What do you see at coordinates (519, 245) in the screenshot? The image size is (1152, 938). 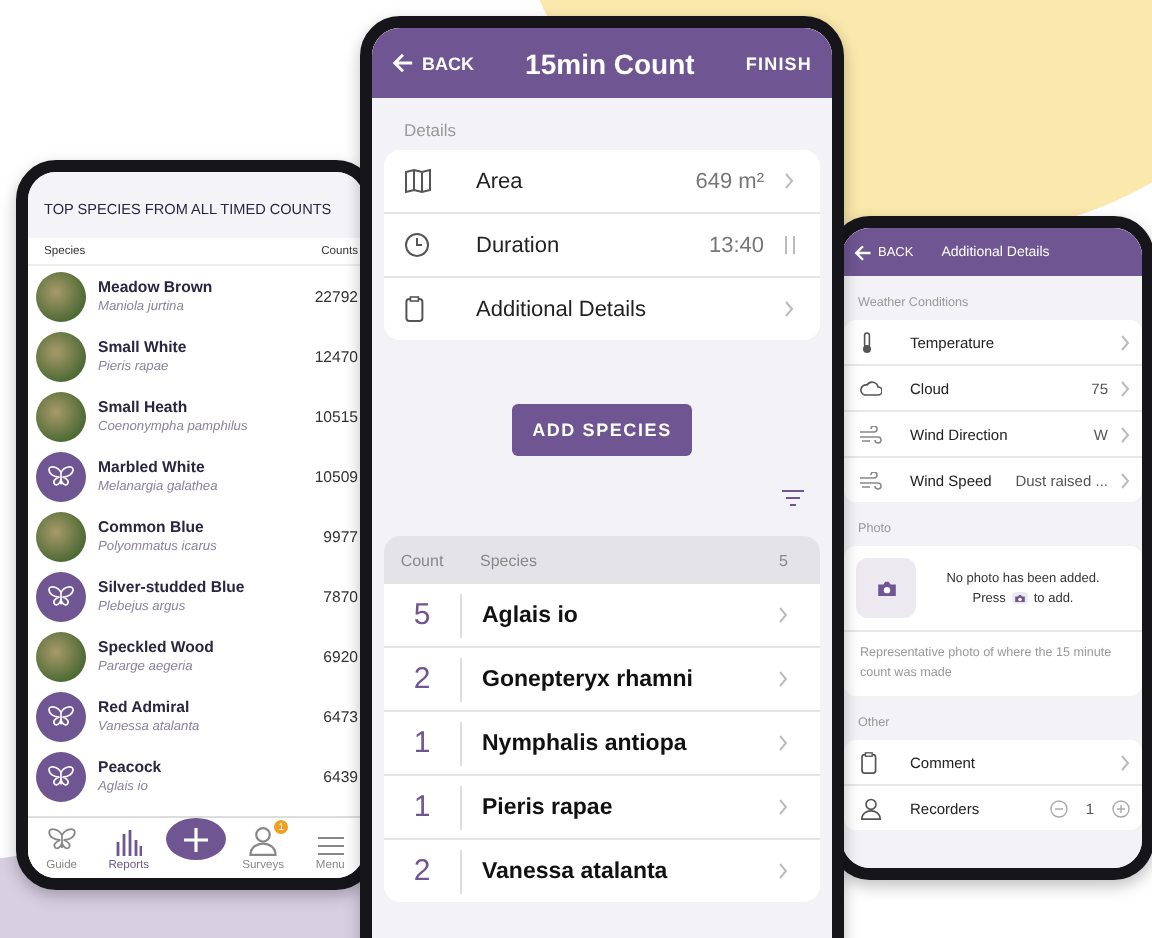 I see `row-label: Duration` at bounding box center [519, 245].